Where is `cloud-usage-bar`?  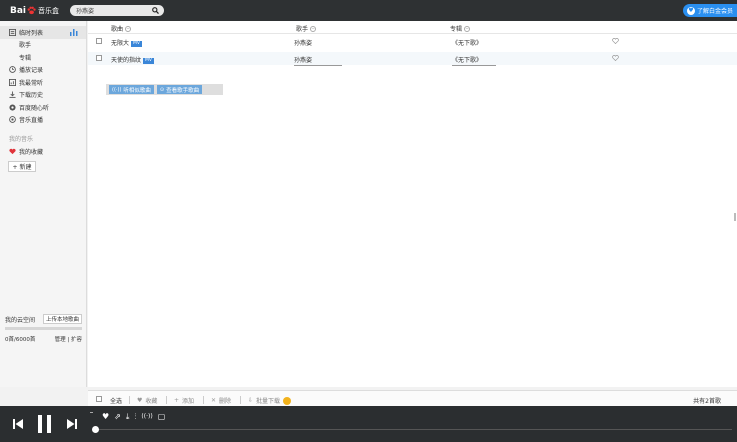 cloud-usage-bar is located at coordinates (43, 328).